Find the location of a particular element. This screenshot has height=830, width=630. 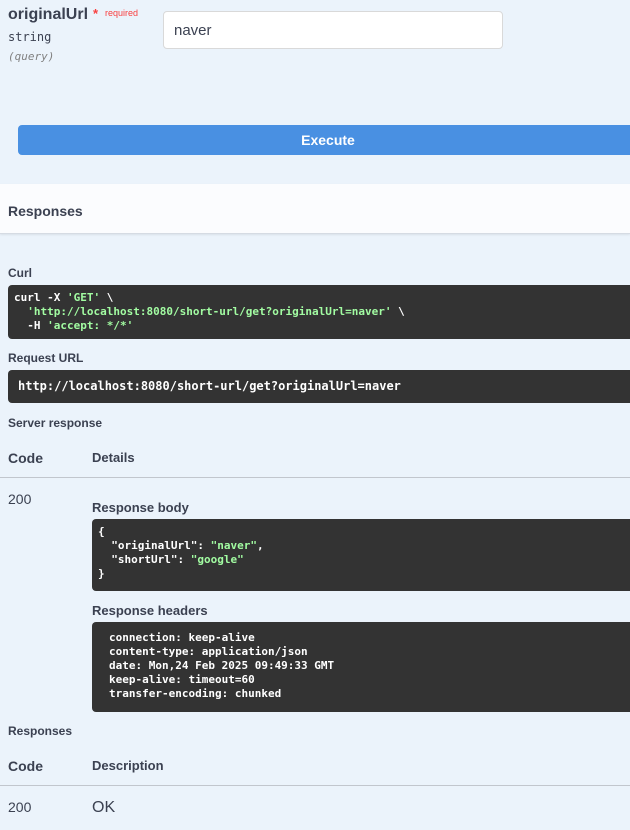

response-headers-label: Response headers is located at coordinates (150, 610).